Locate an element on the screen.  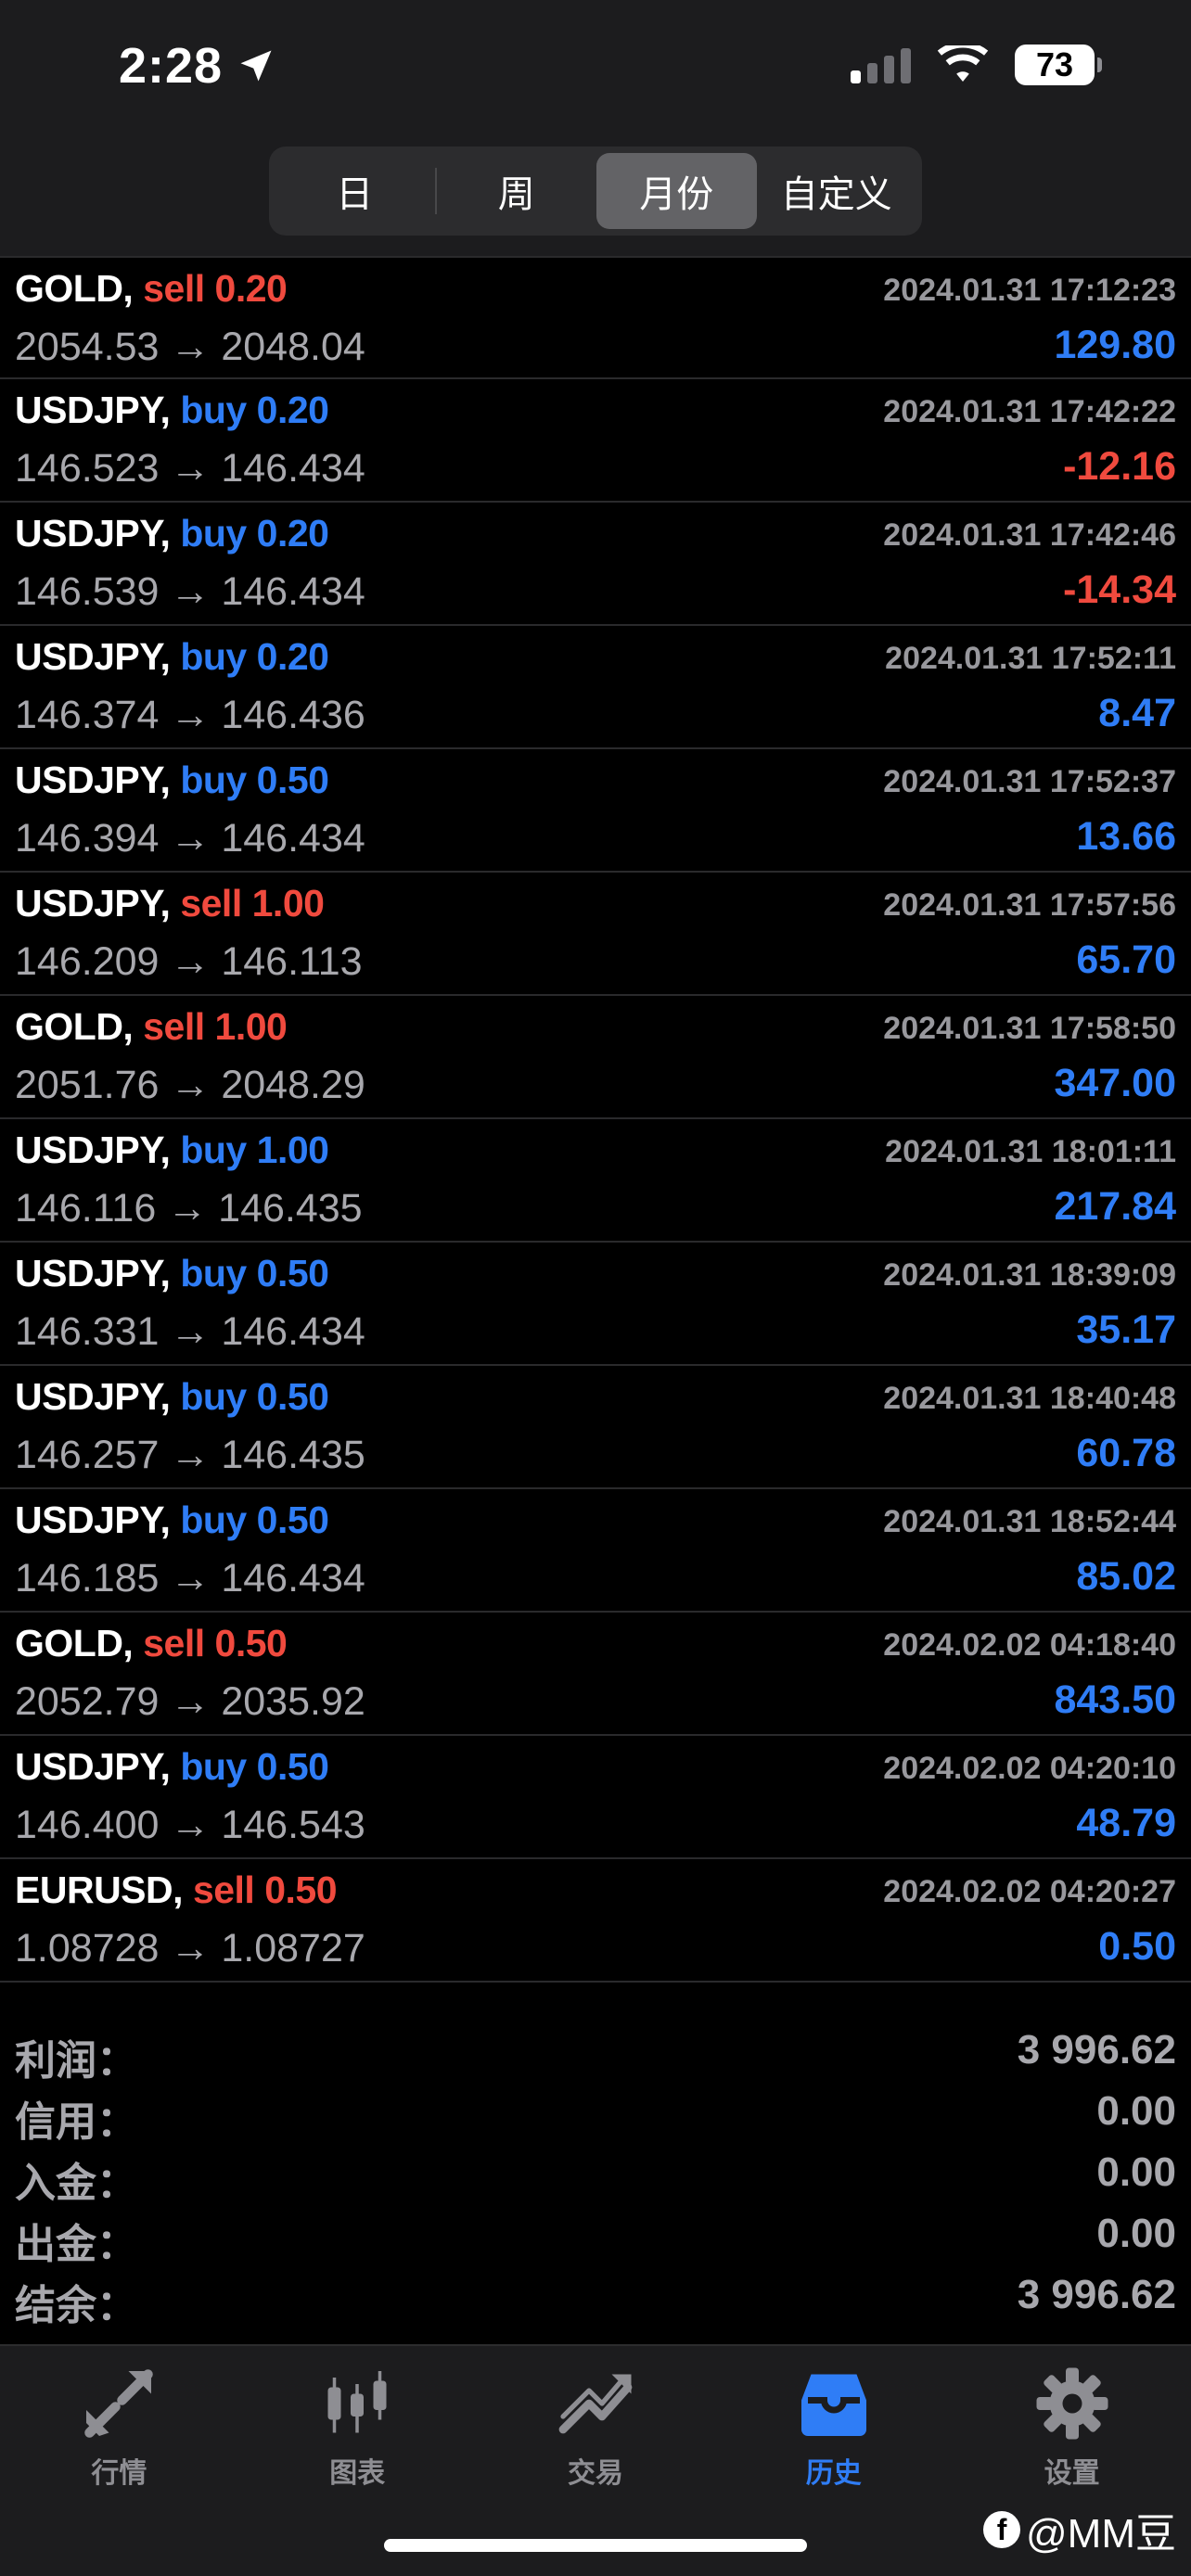
segment-custom: 自定义 is located at coordinates (837, 191).